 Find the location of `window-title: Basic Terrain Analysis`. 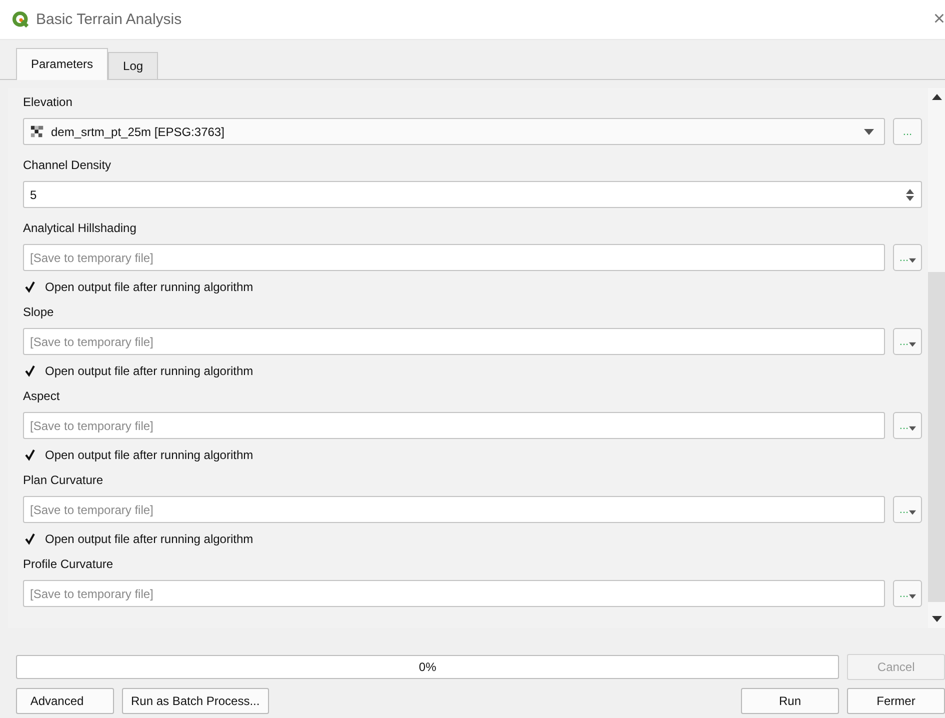

window-title: Basic Terrain Analysis is located at coordinates (109, 19).